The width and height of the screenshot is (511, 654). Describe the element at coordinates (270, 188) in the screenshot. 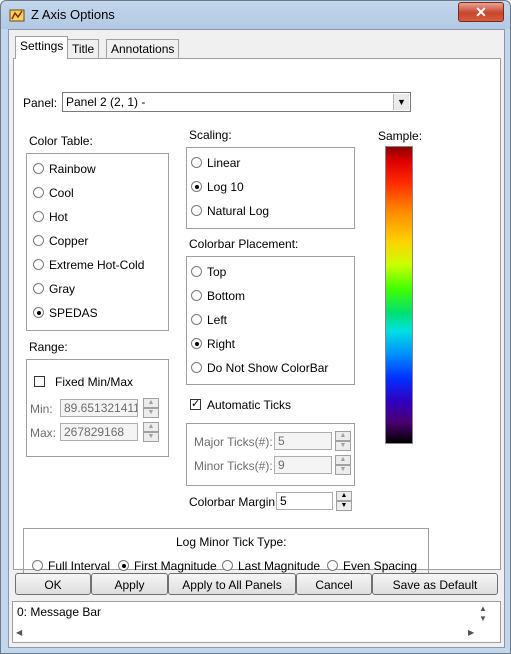

I see `scaling-group: Linear Log 10 Natural Log` at that location.